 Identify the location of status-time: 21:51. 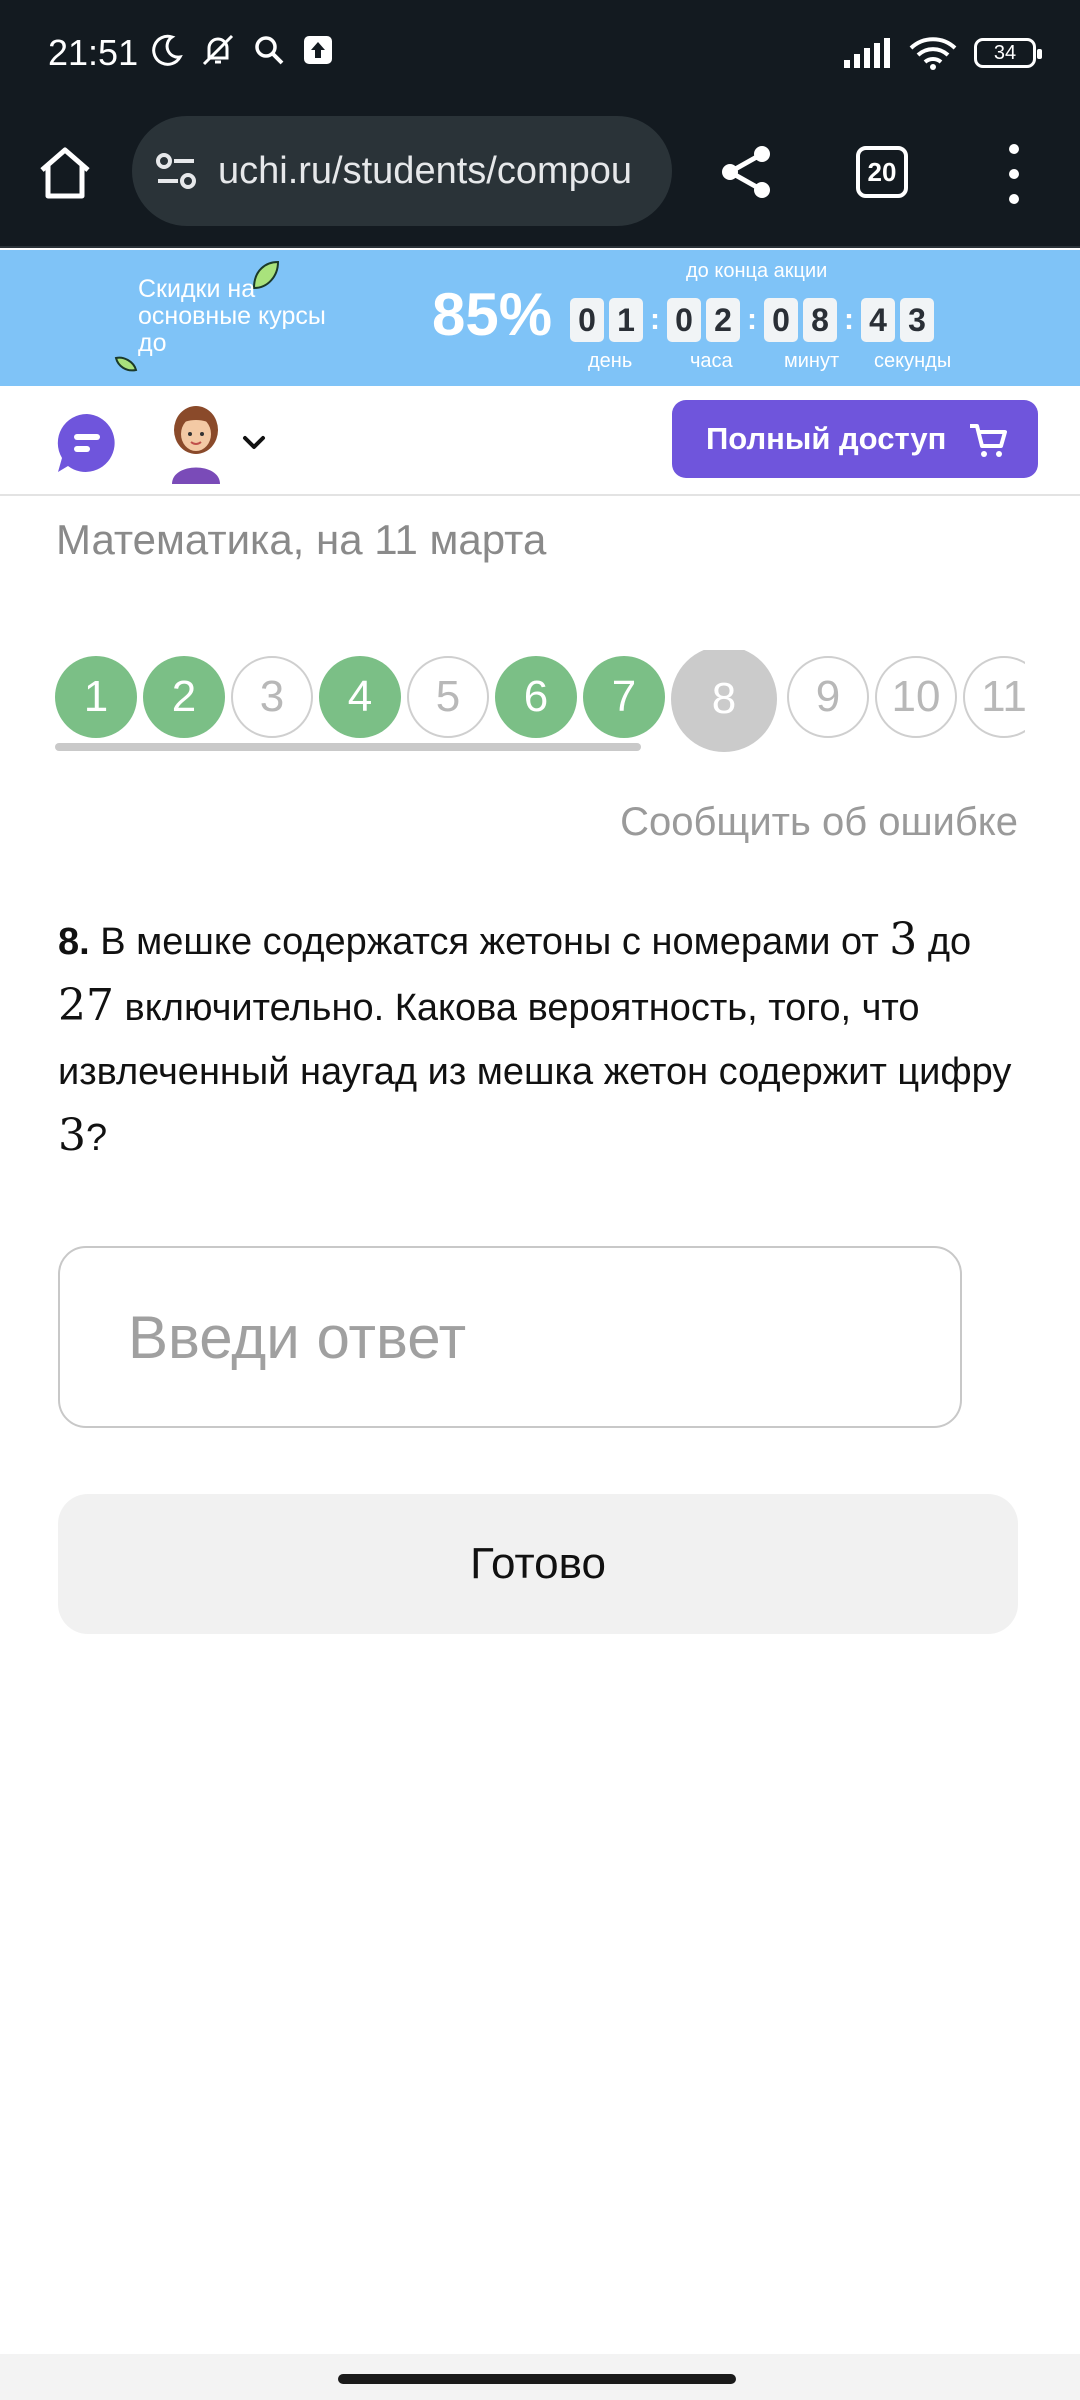
(93, 52).